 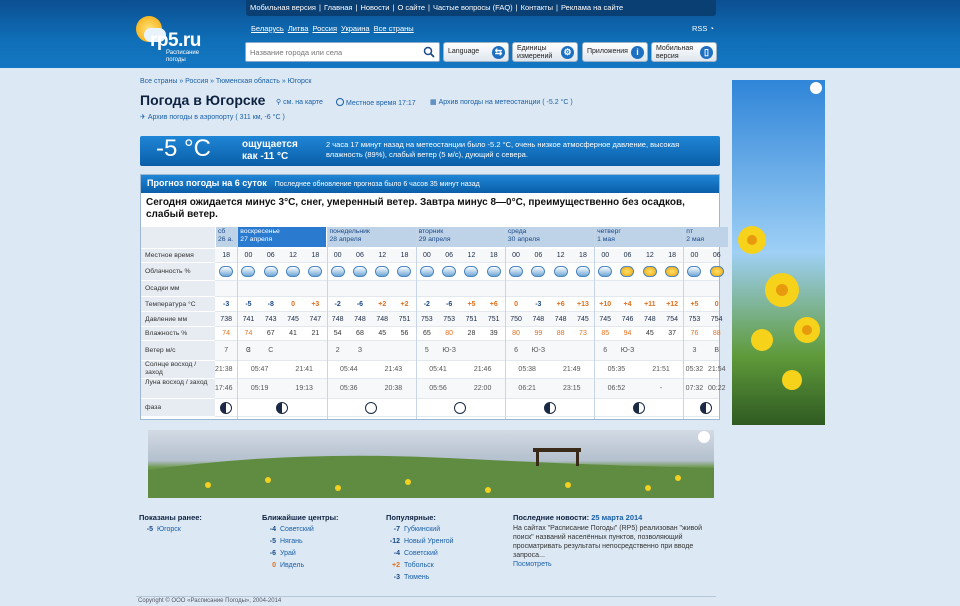 I want to click on row-label: Местное время, so click(x=178, y=256).